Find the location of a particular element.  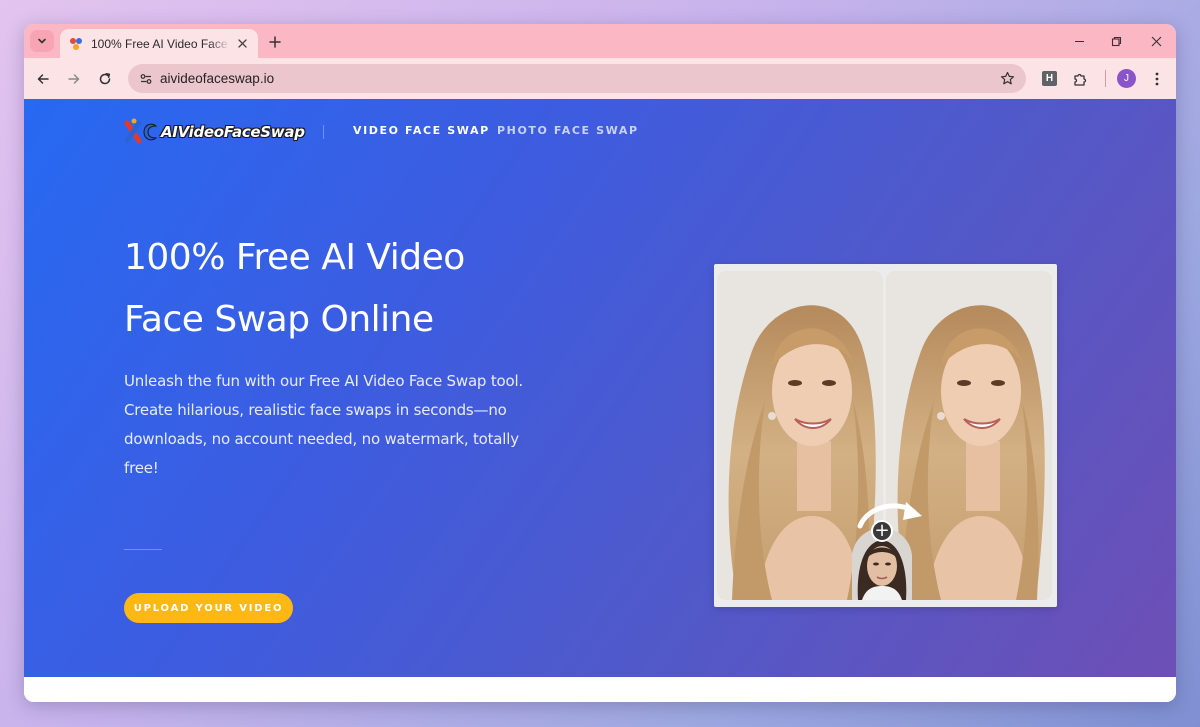

profile-avatar: J is located at coordinates (1126, 78).